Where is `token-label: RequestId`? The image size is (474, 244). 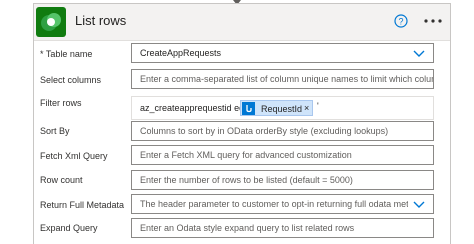
token-label: RequestId is located at coordinates (282, 109).